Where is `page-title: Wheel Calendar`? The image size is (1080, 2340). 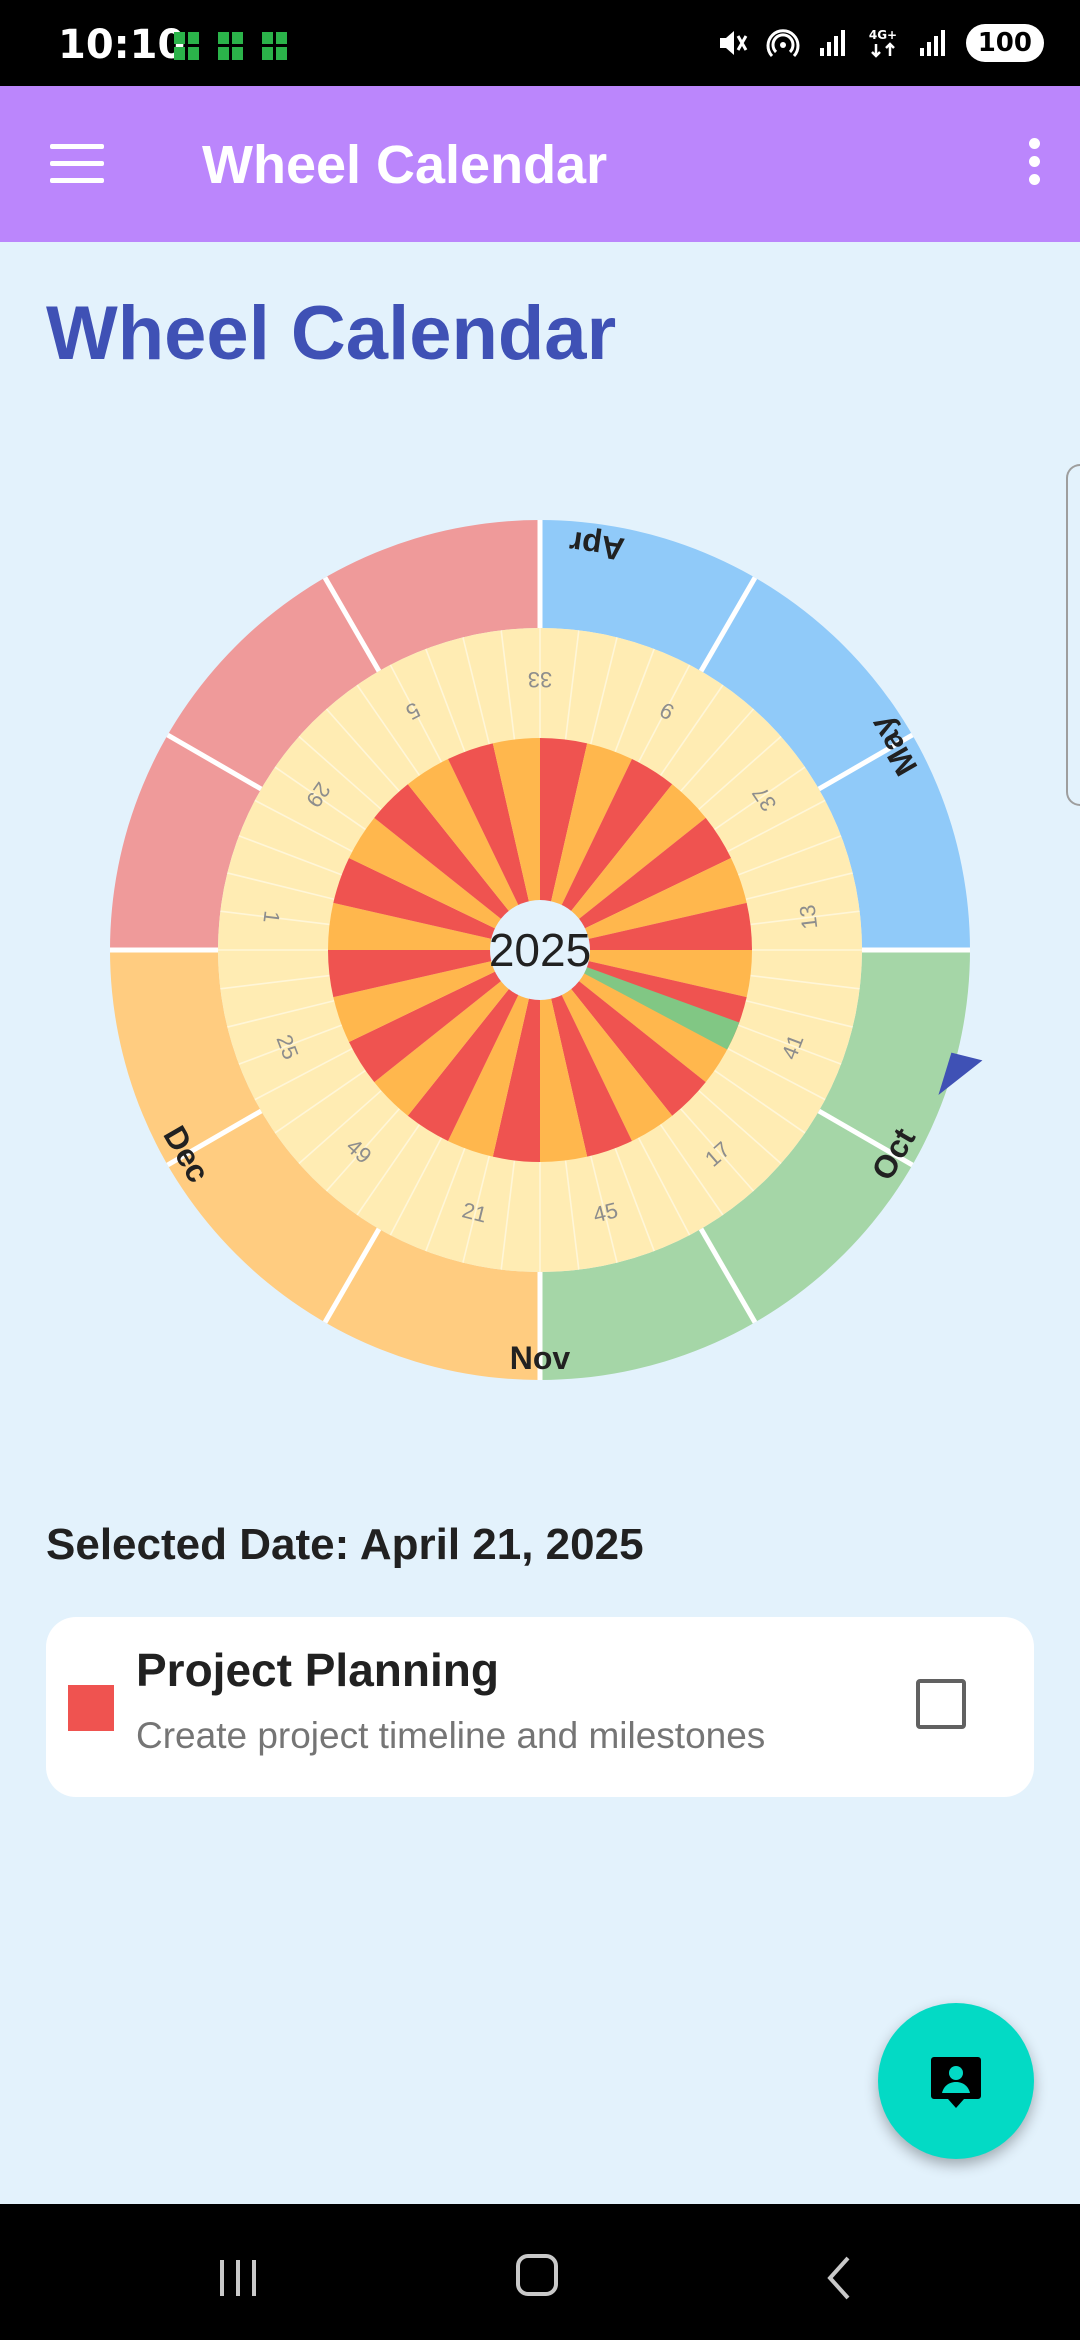 page-title: Wheel Calendar is located at coordinates (331, 333).